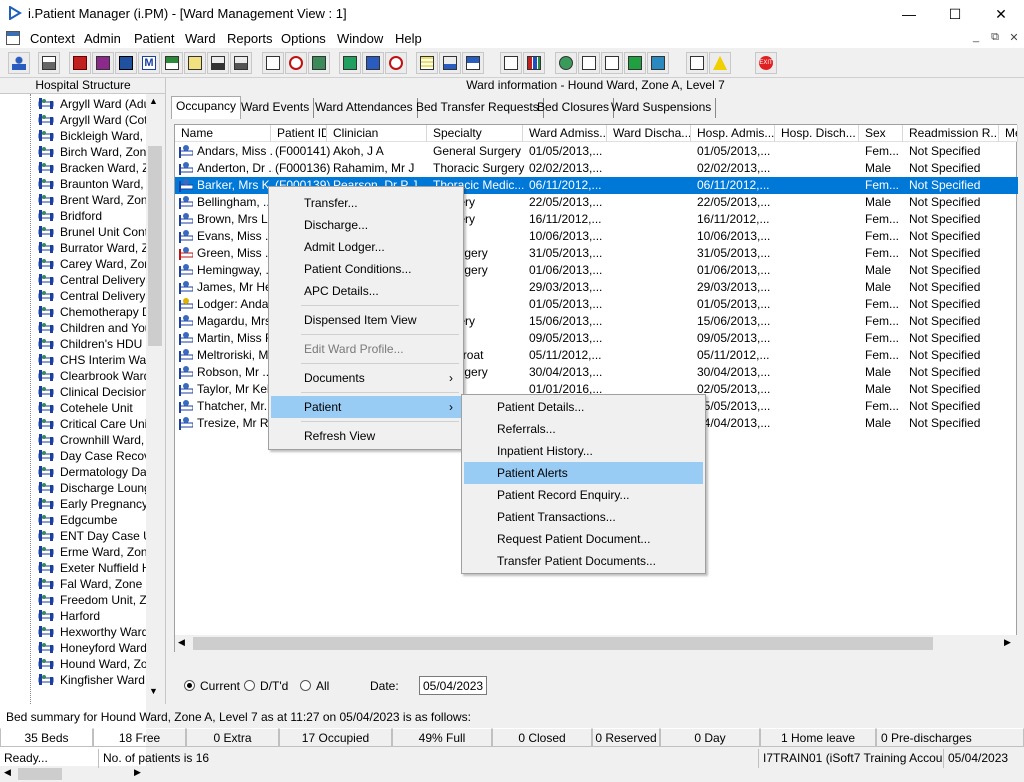 The height and width of the screenshot is (782, 1024). I want to click on sync-button, so click(658, 63).